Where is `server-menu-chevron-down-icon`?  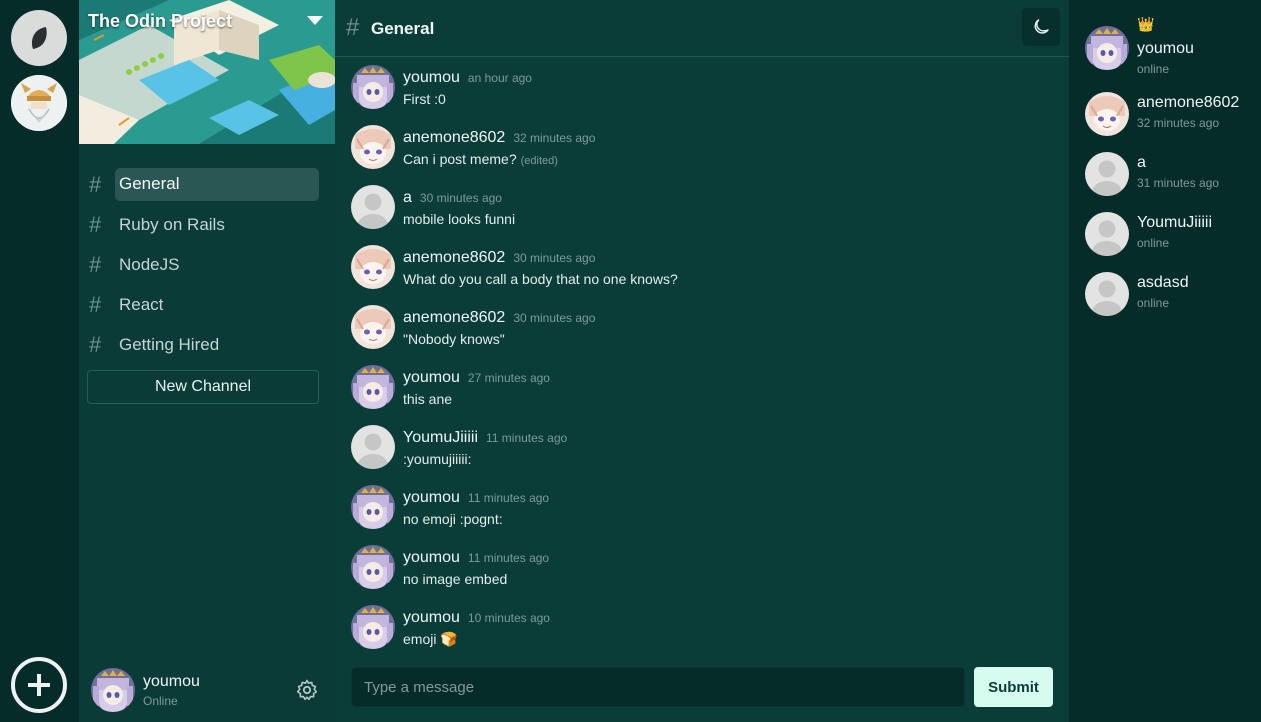 server-menu-chevron-down-icon is located at coordinates (315, 20).